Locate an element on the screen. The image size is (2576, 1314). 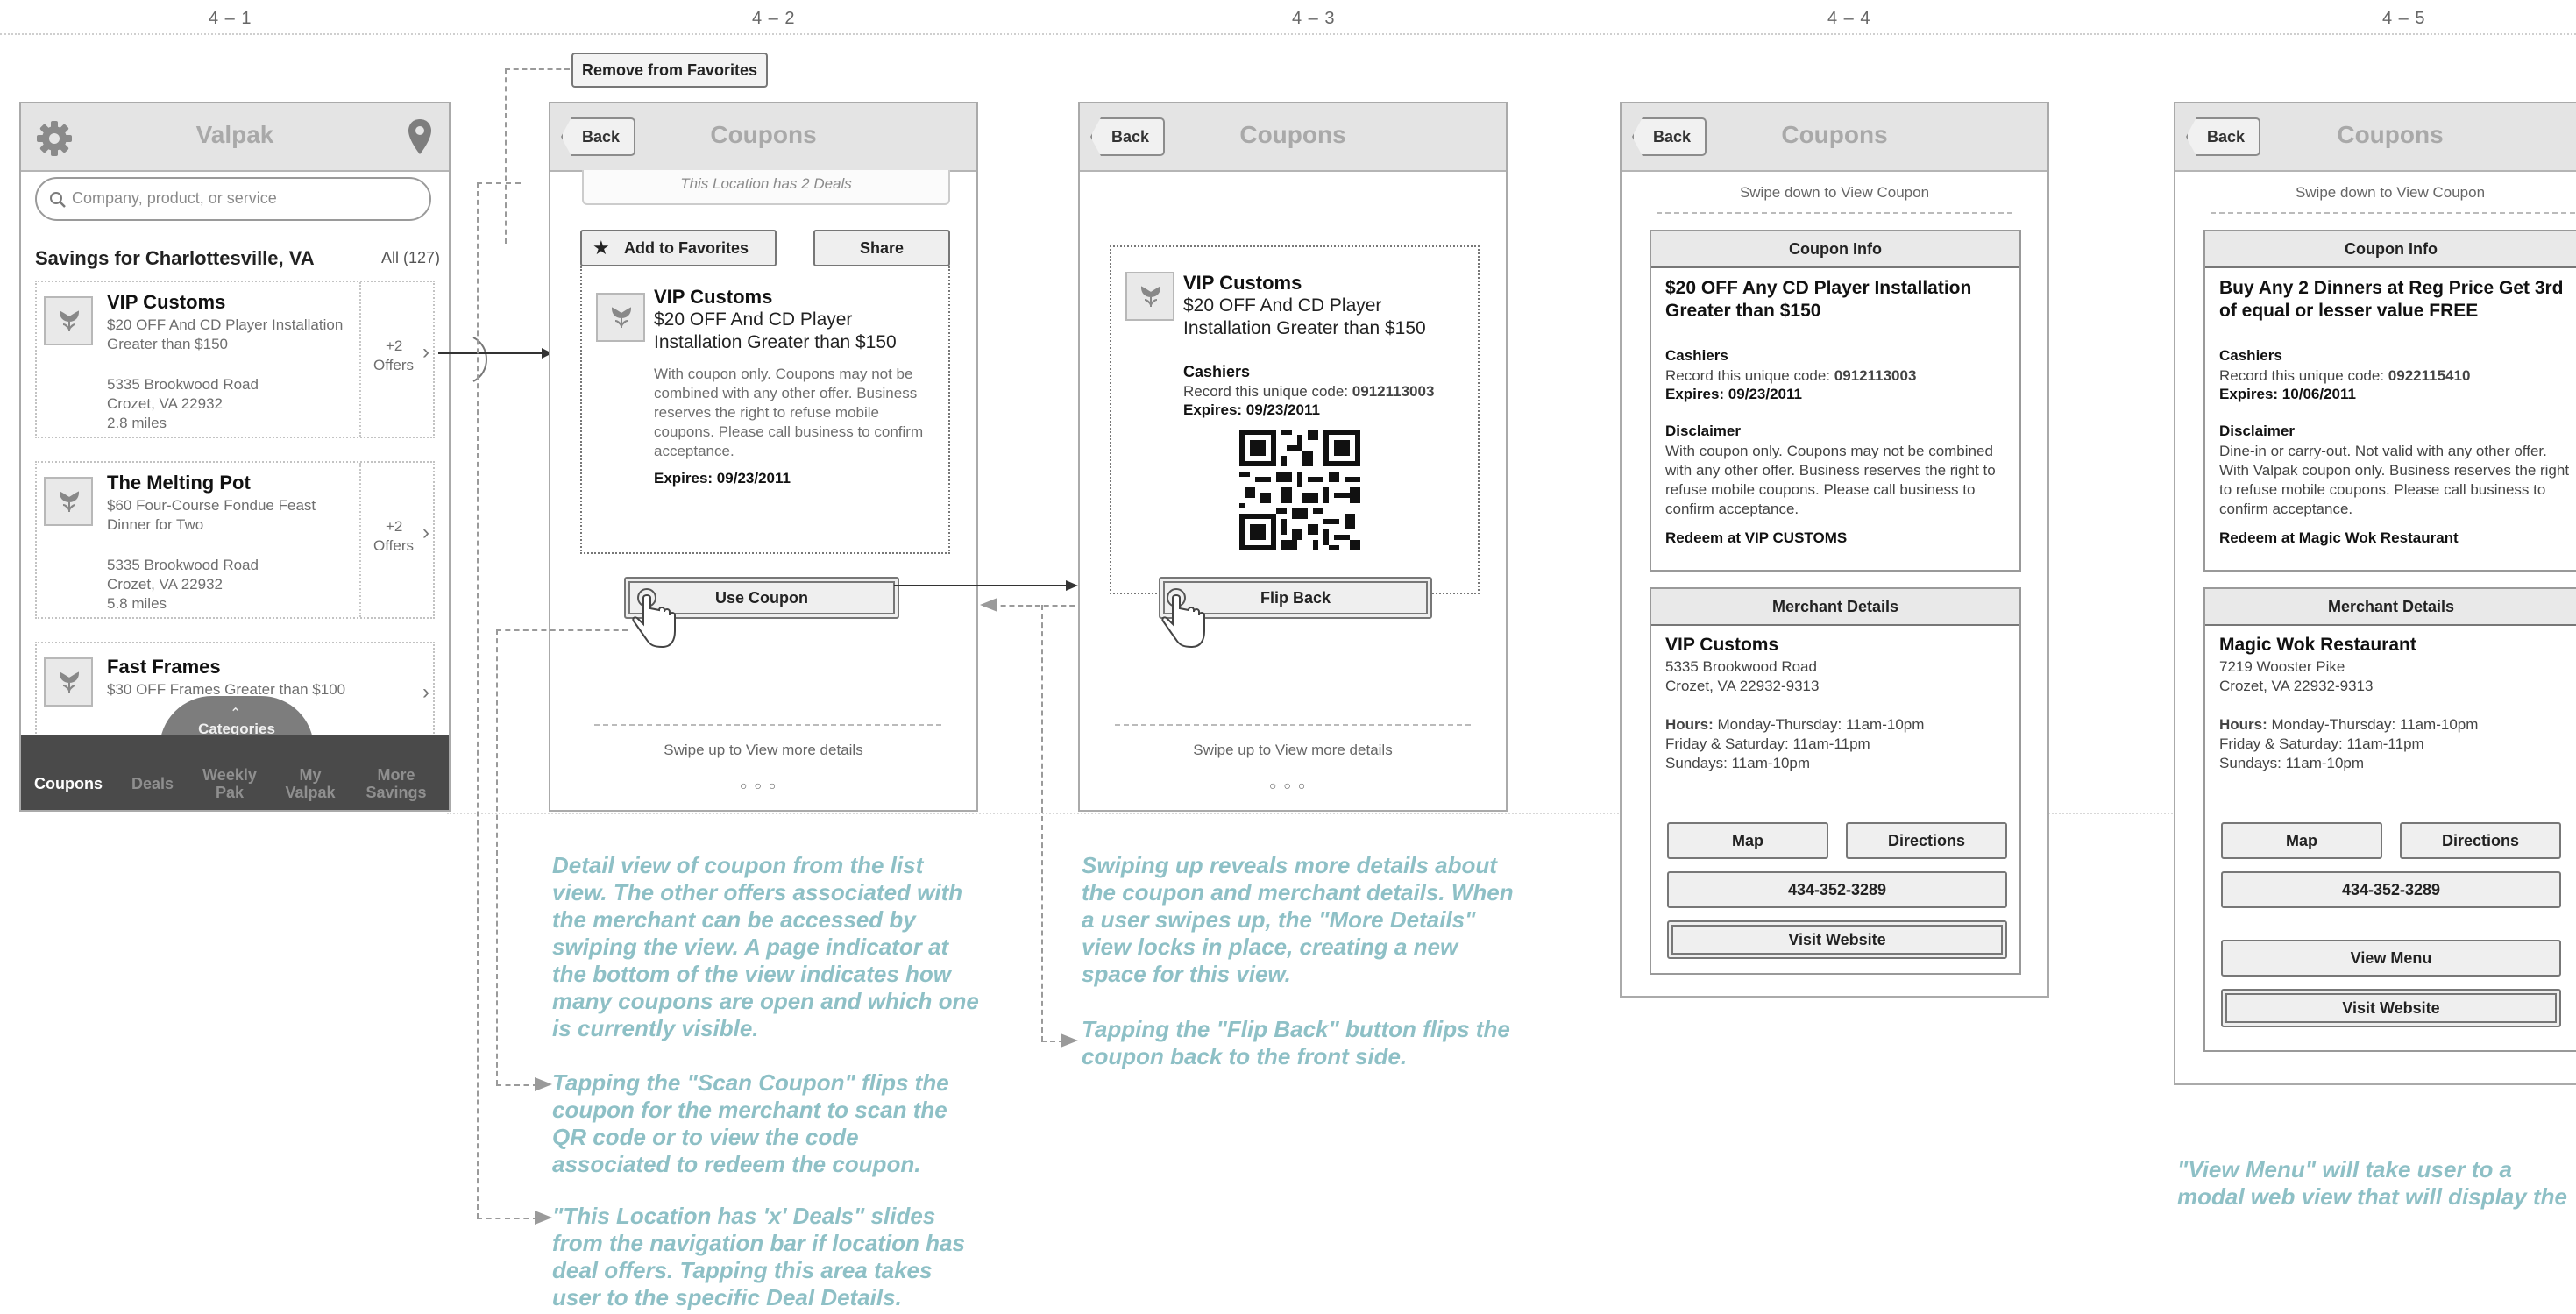
nav-bar: Back Coupons is located at coordinates (1293, 137).